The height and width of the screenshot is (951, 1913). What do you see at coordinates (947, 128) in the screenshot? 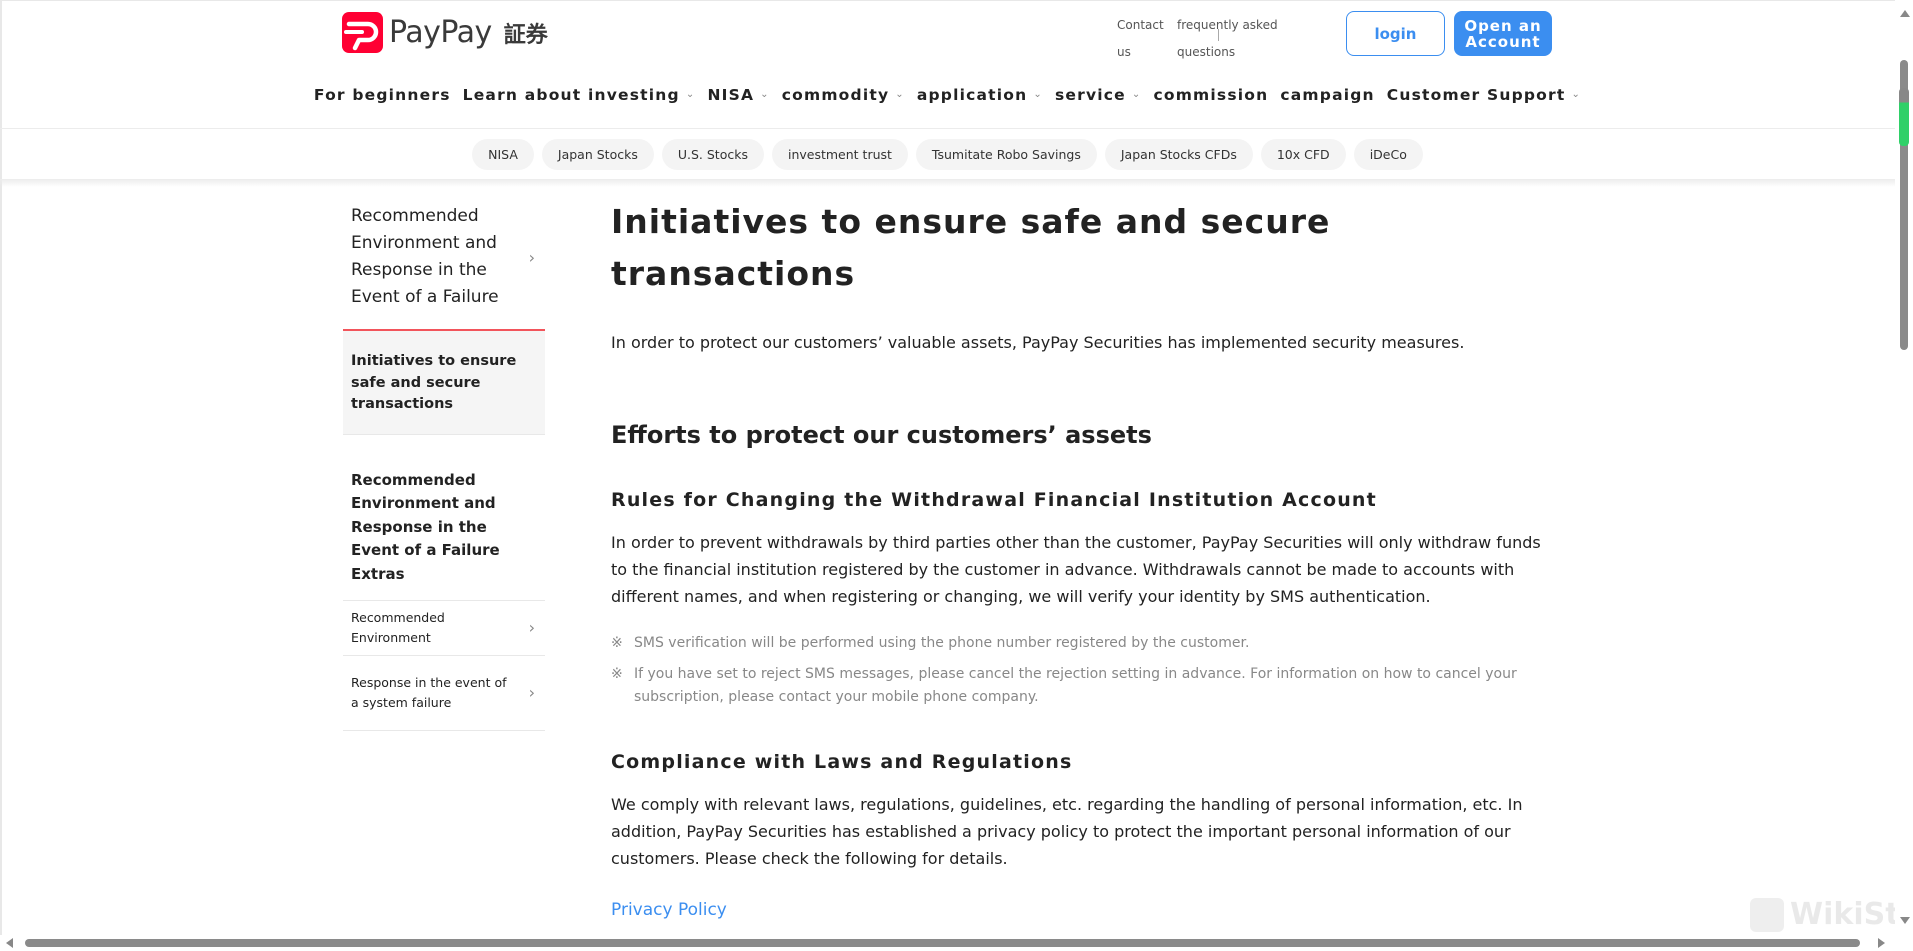
I see `header-divider` at bounding box center [947, 128].